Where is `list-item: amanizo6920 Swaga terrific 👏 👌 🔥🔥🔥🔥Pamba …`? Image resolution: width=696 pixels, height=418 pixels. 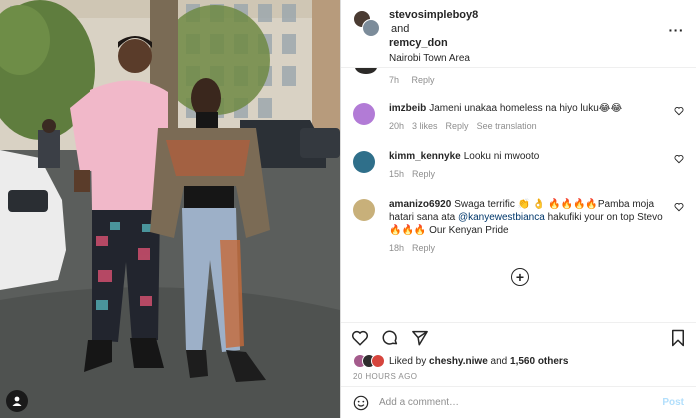 list-item: amanizo6920 Swaga terrific 👏 👌 🔥🔥🔥🔥Pamba … is located at coordinates (518, 226).